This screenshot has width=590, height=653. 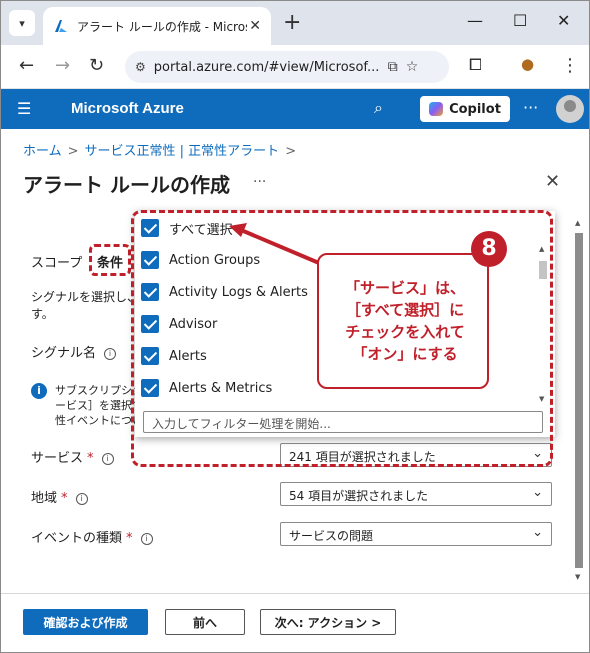 I want to click on tab-scope: スコープ, so click(x=56, y=261).